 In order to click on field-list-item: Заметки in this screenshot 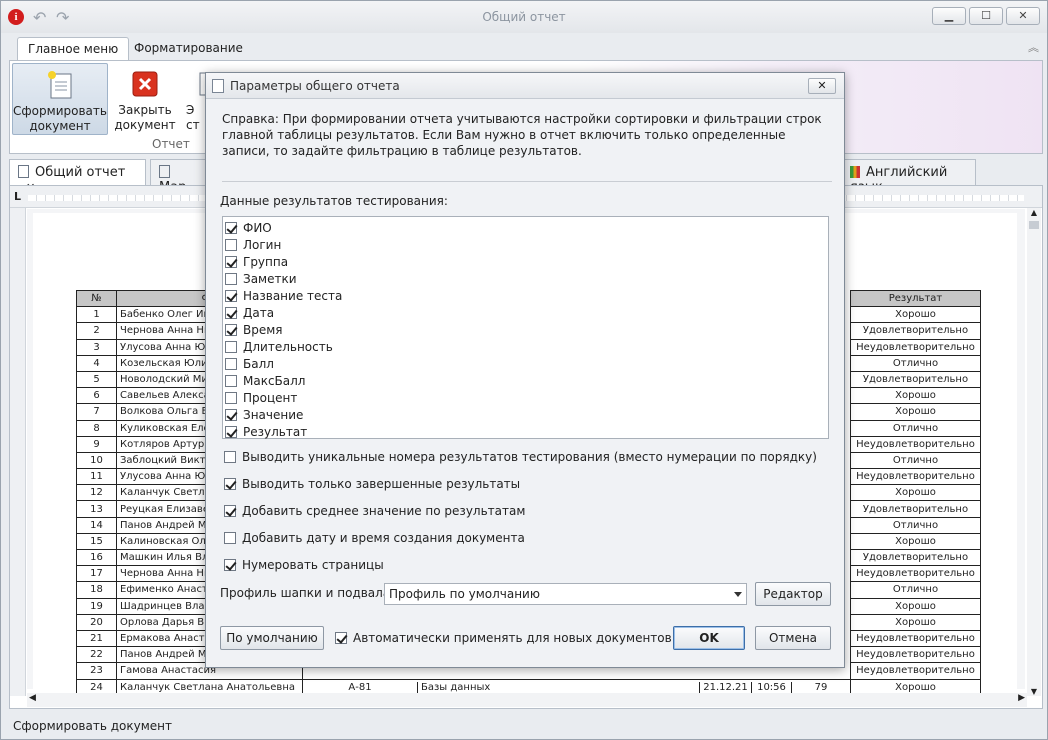, I will do `click(526, 278)`.